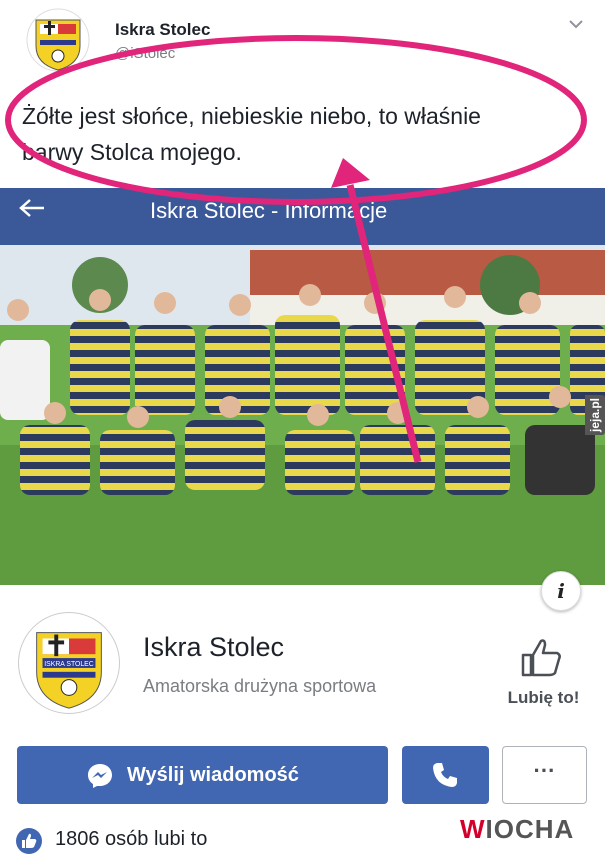  What do you see at coordinates (145, 53) in the screenshot?
I see `post-author-handle: @iStolec` at bounding box center [145, 53].